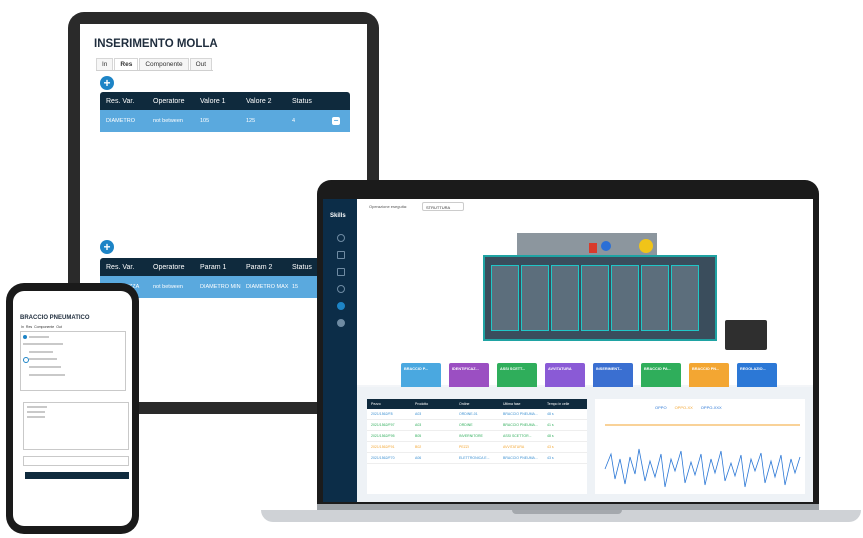  I want to click on cell: 105, so click(205, 121).